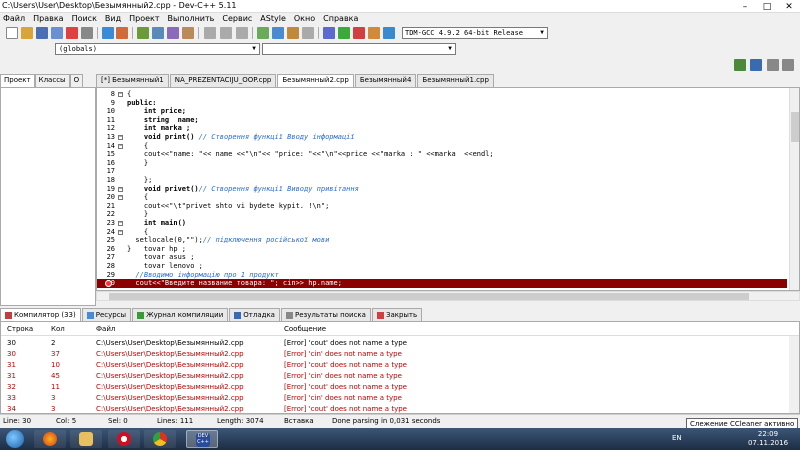  Describe the element at coordinates (242, 33) in the screenshot. I see `toggle-comment-icon` at that location.